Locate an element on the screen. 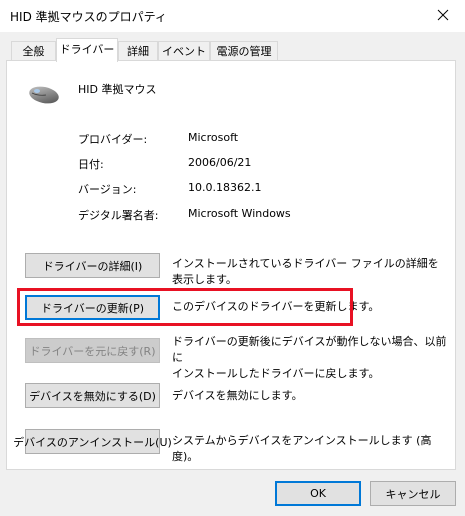 The width and height of the screenshot is (465, 516). rollback-driver-button: ドライバーを元に戻す(R) is located at coordinates (92, 350).